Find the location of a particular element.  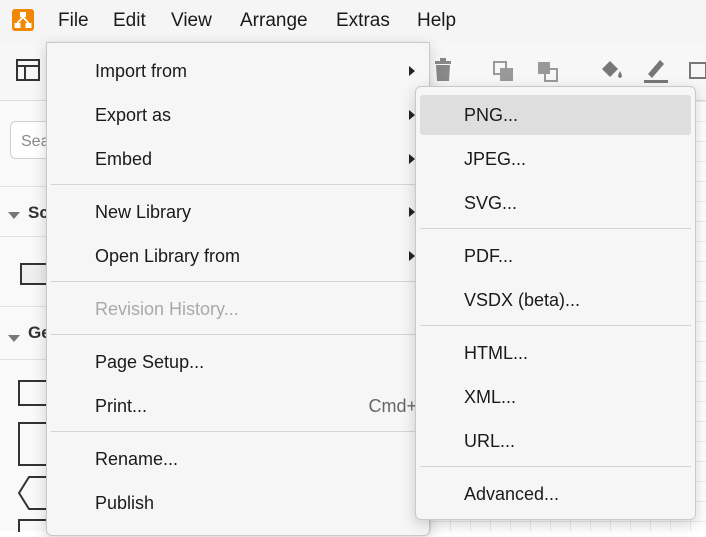

drawio-logo-icon is located at coordinates (23, 20).